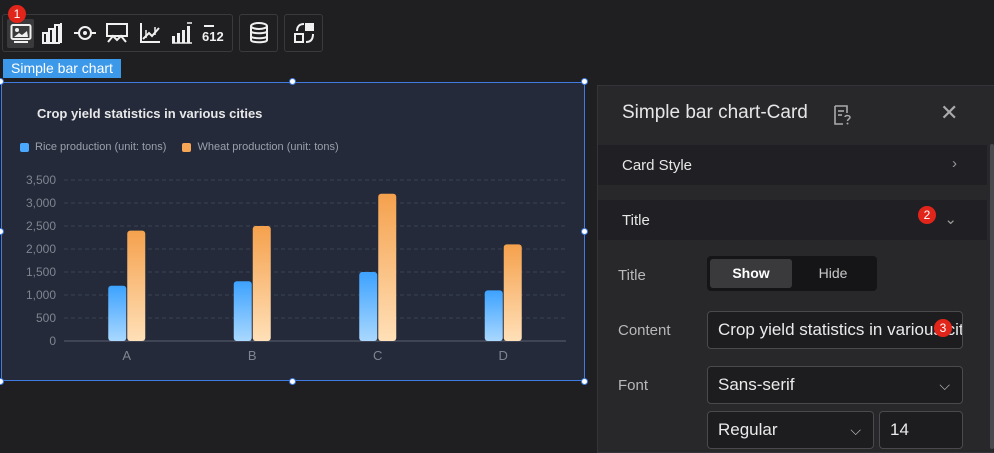 The width and height of the screenshot is (994, 453). What do you see at coordinates (377, 355) in the screenshot?
I see `x-tick-label: C` at bounding box center [377, 355].